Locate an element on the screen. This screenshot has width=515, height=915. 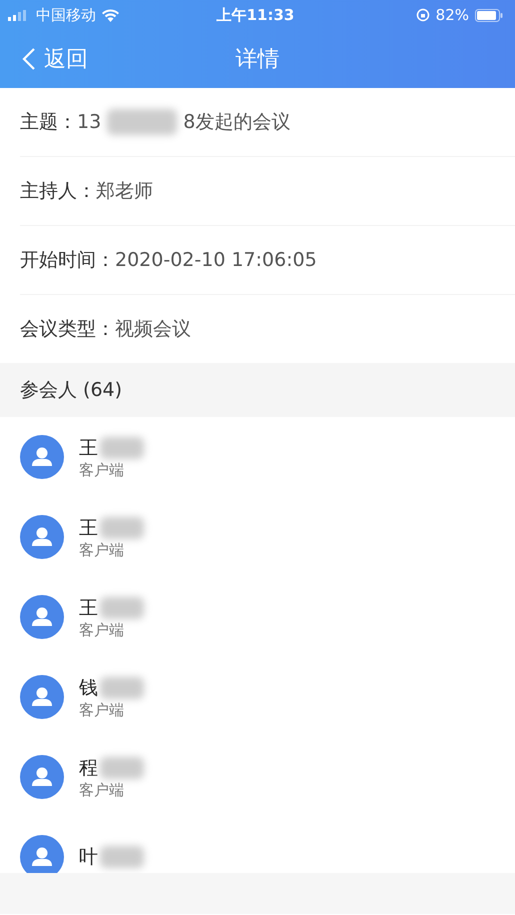
battery-percent: 82% is located at coordinates (452, 15).